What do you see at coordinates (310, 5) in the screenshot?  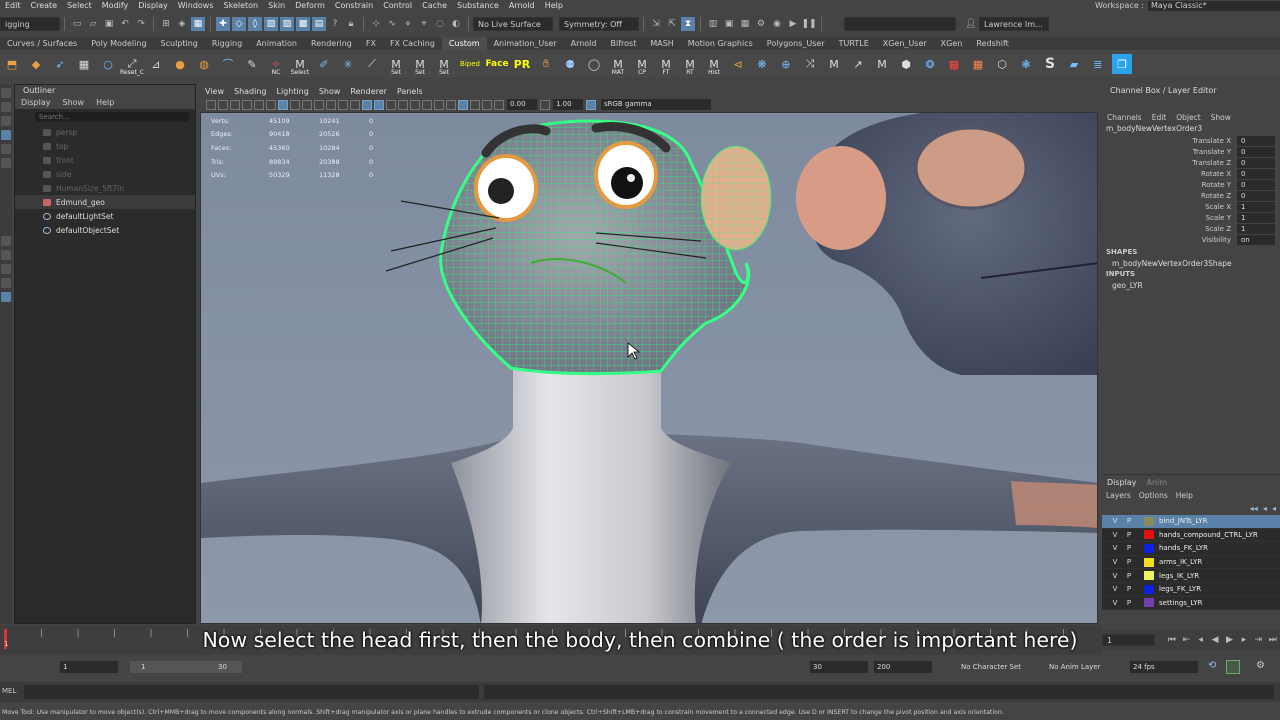 I see `menu-deform: Deform` at bounding box center [310, 5].